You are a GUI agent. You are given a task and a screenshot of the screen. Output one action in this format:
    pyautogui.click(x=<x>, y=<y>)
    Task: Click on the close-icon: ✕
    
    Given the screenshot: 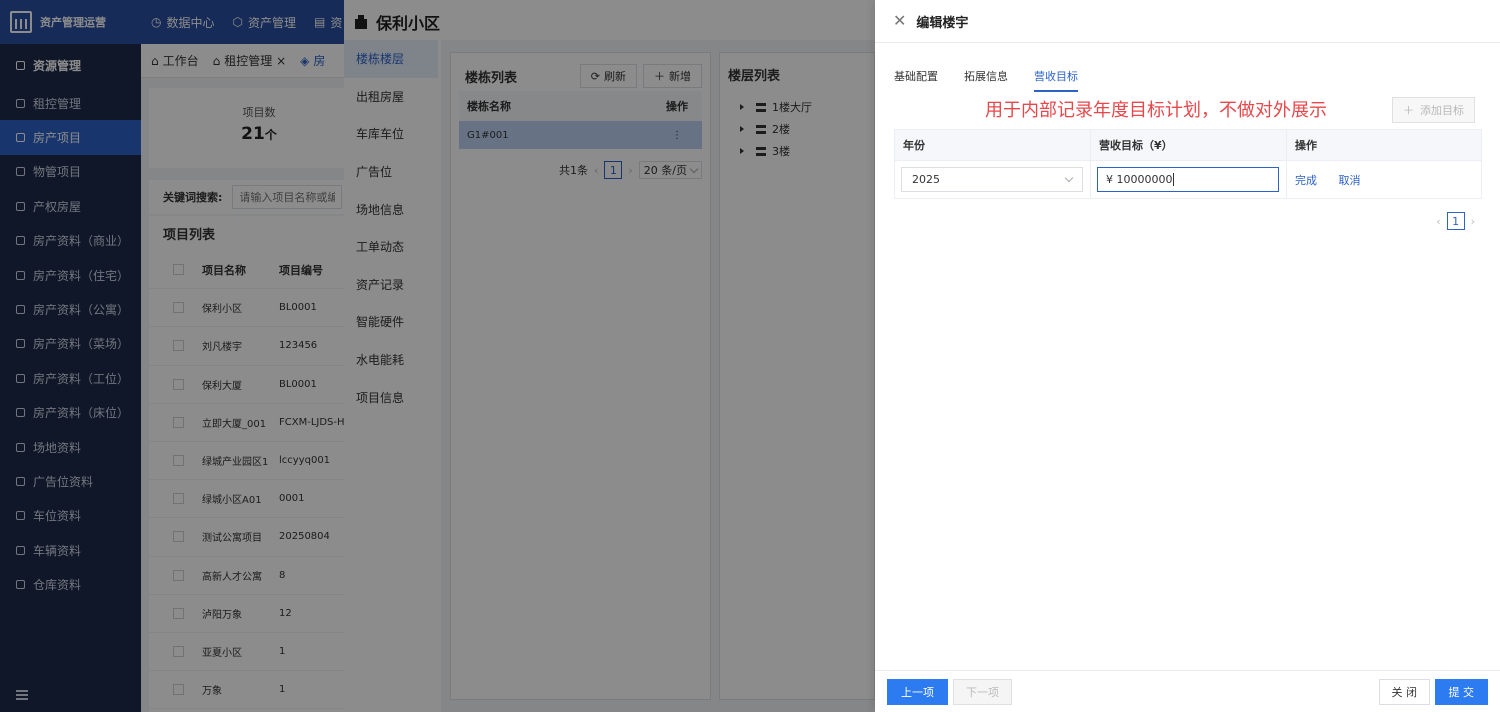 What is the action you would take?
    pyautogui.click(x=899, y=21)
    